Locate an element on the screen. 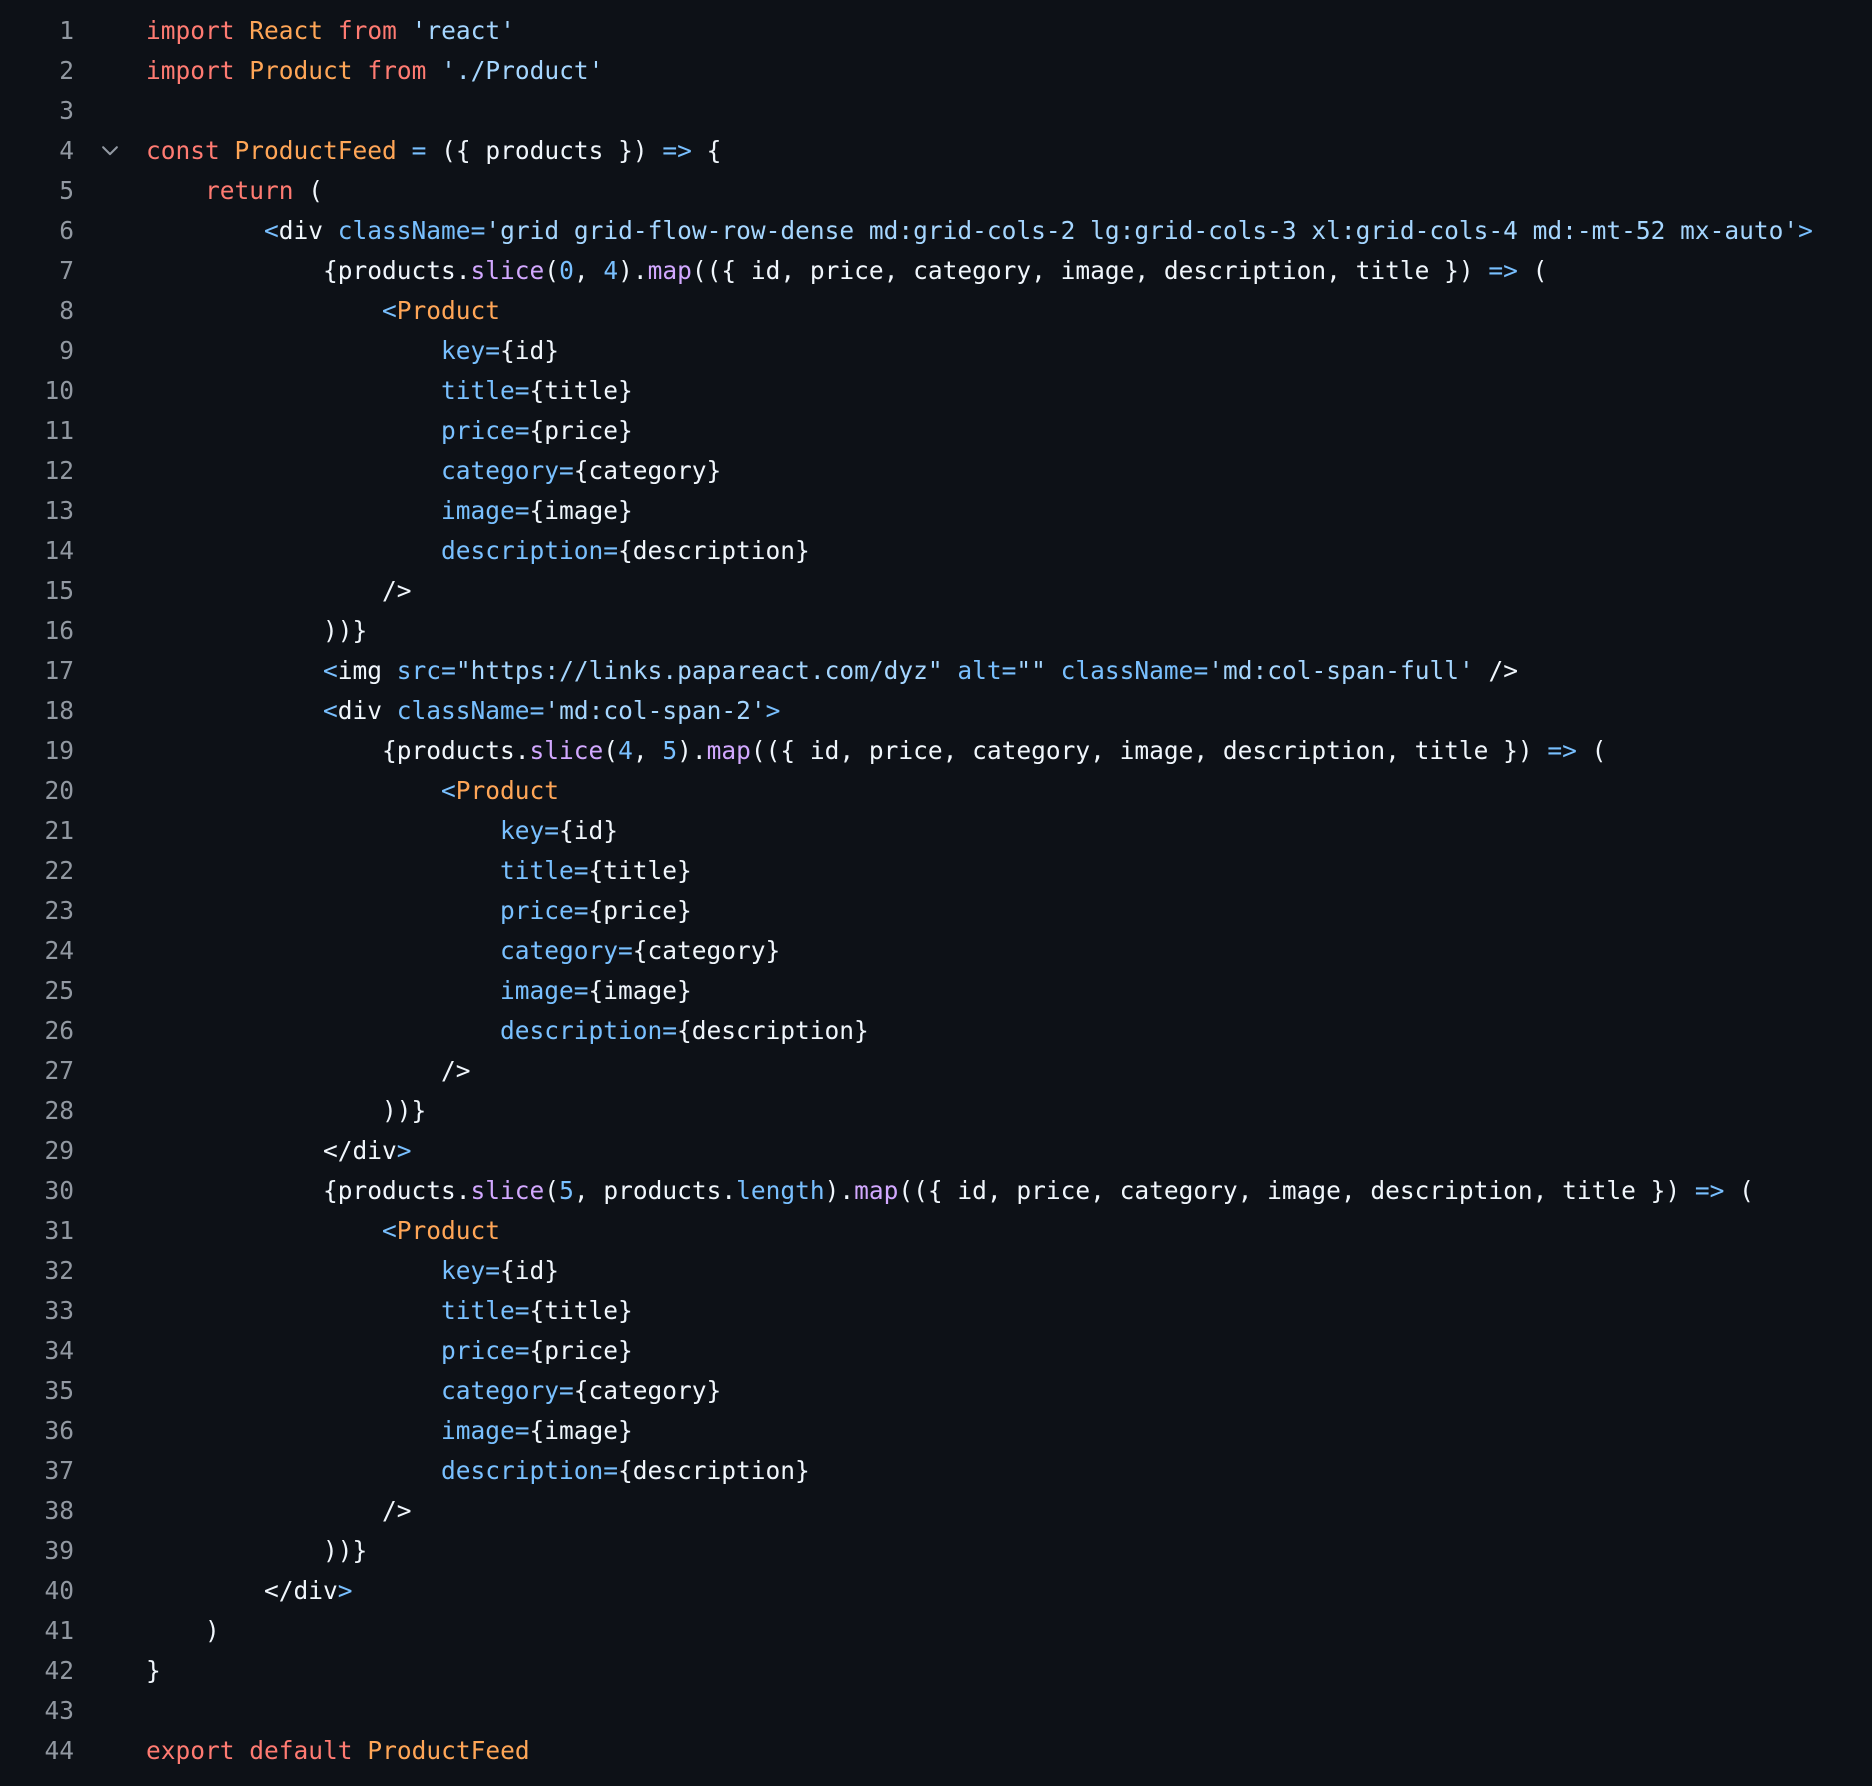 This screenshot has height=1786, width=1872. line-number: 31 is located at coordinates (37, 1230).